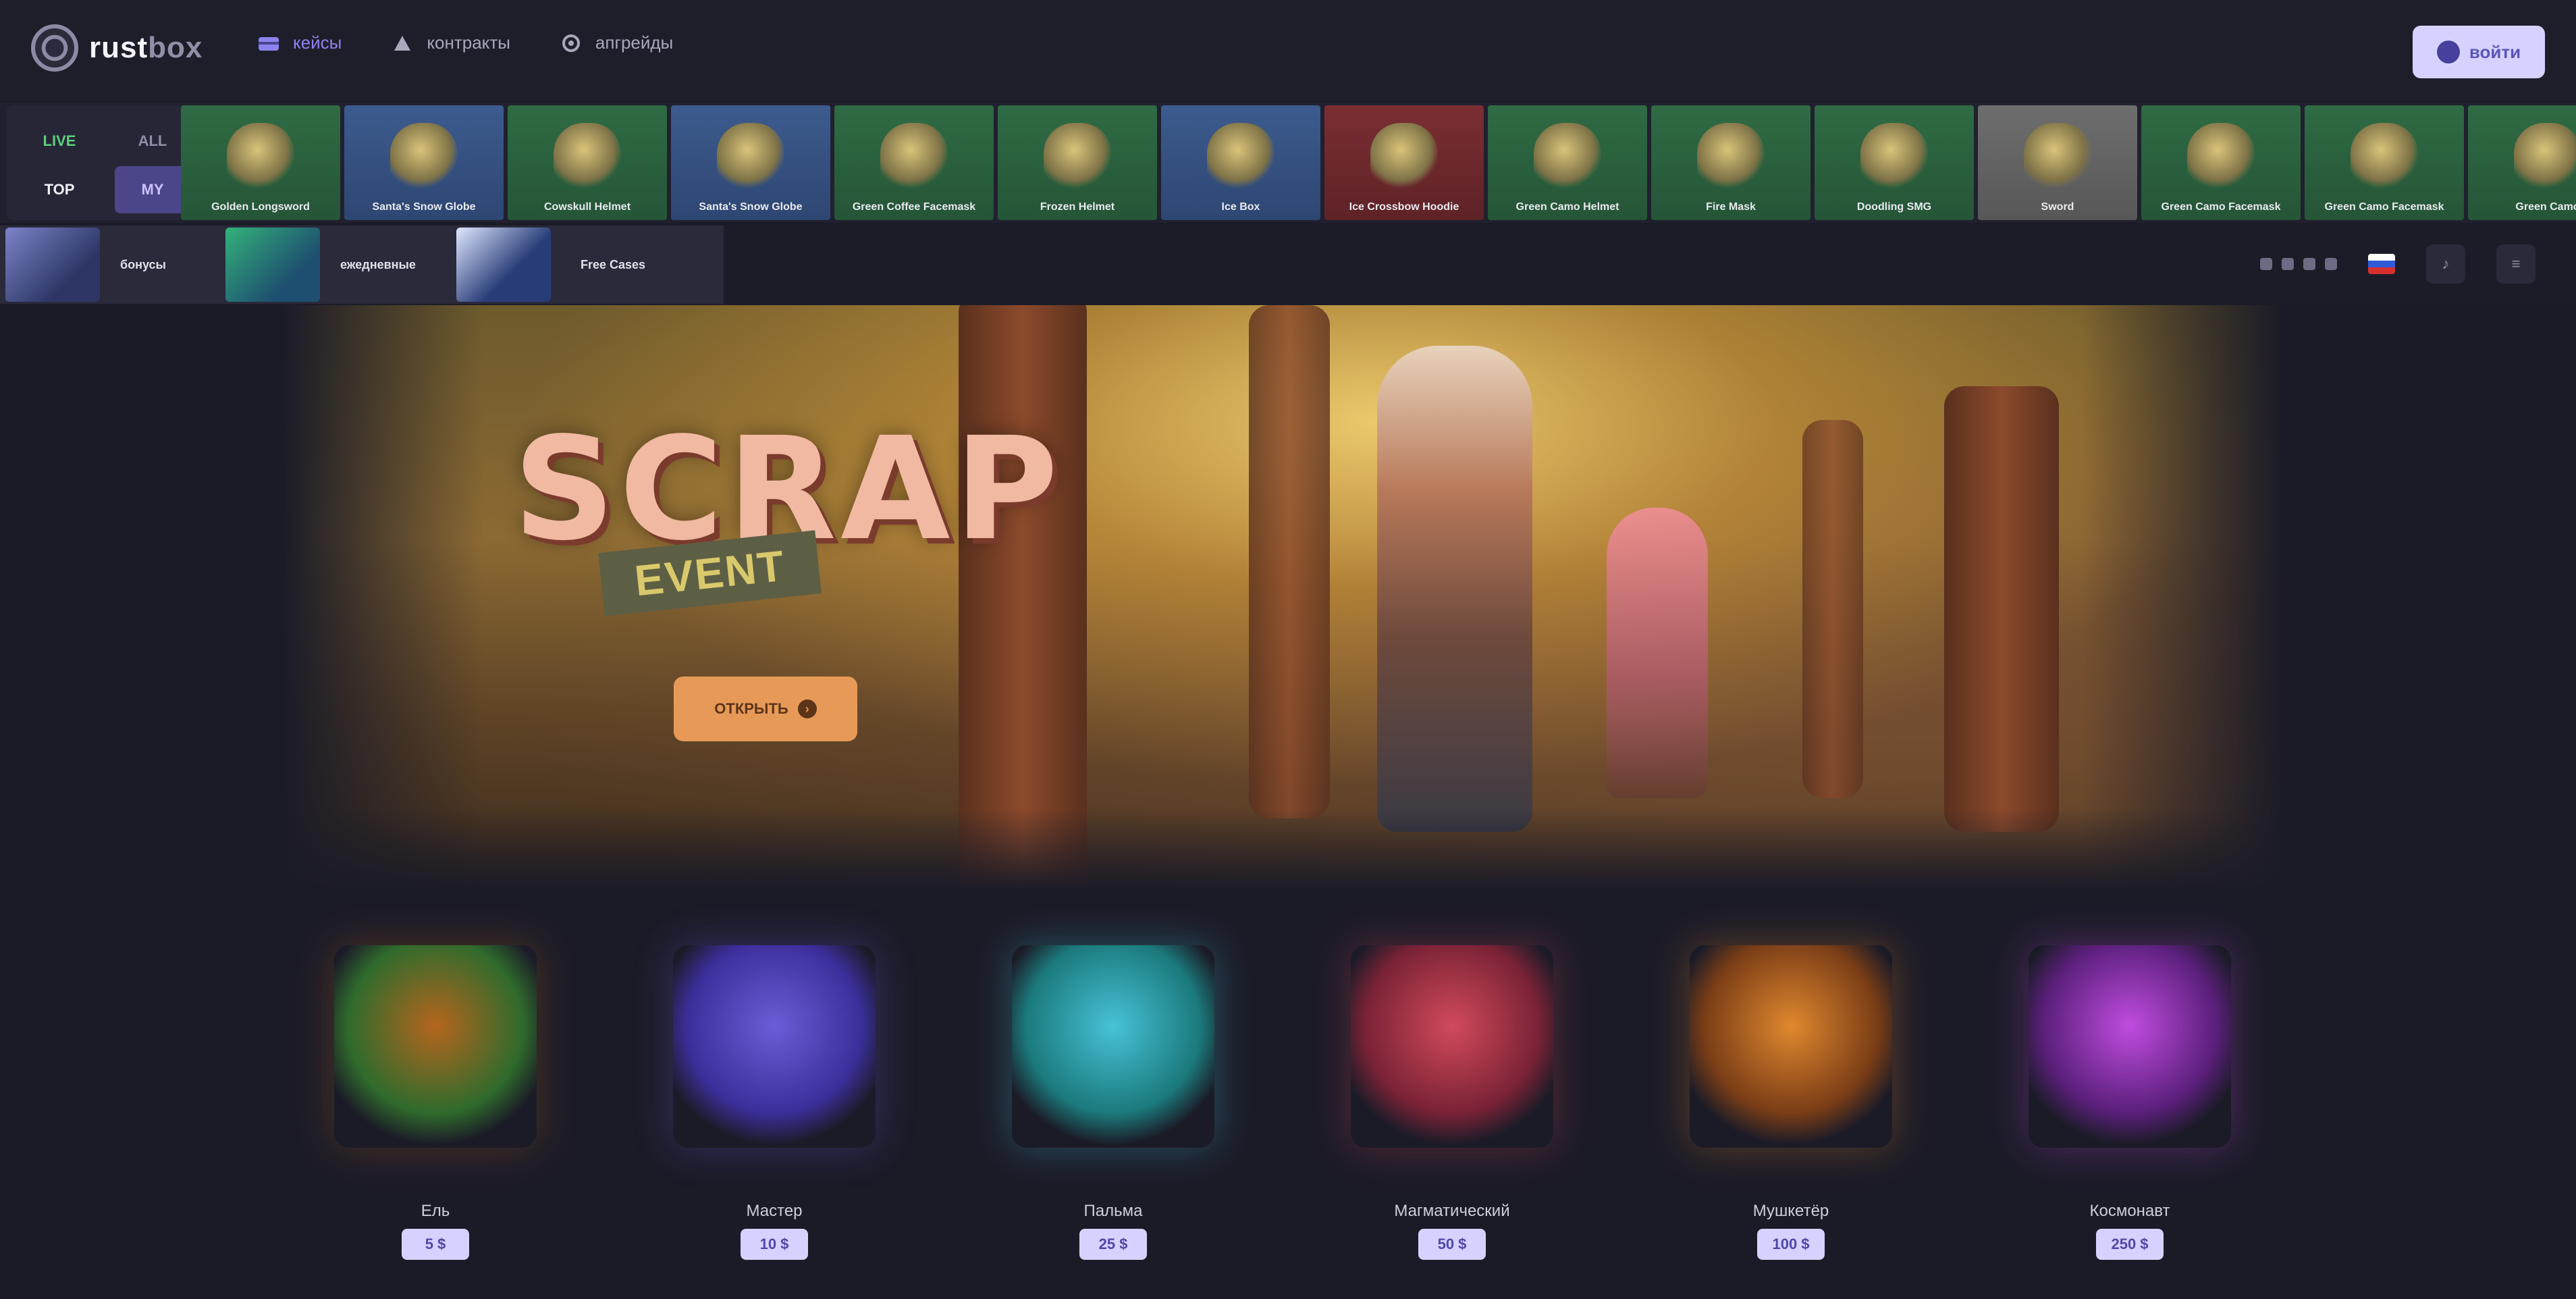 Image resolution: width=2576 pixels, height=1299 pixels. Describe the element at coordinates (2057, 207) in the screenshot. I see `drop-item-name: Sword` at that location.